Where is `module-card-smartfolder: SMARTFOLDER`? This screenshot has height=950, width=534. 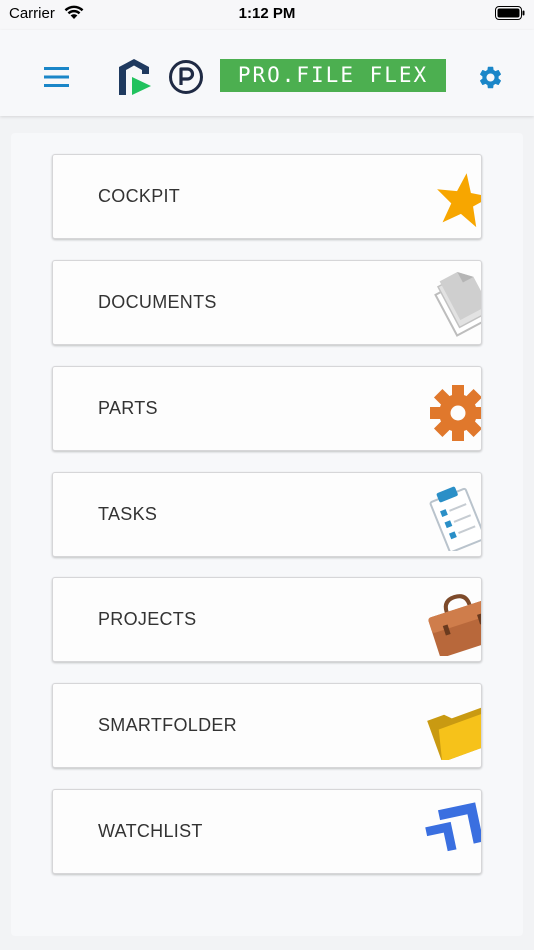
module-card-smartfolder: SMARTFOLDER is located at coordinates (267, 725).